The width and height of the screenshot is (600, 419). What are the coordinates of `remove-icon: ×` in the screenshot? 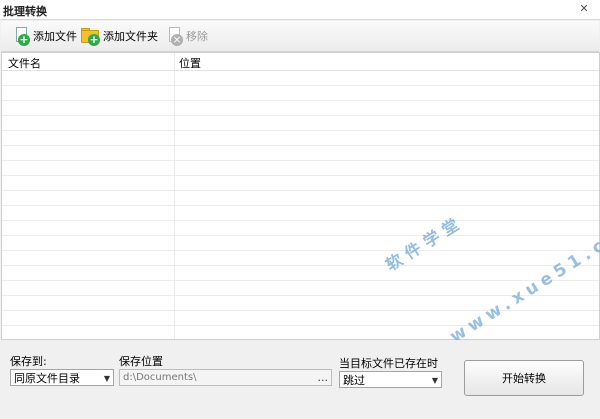 It's located at (175, 36).